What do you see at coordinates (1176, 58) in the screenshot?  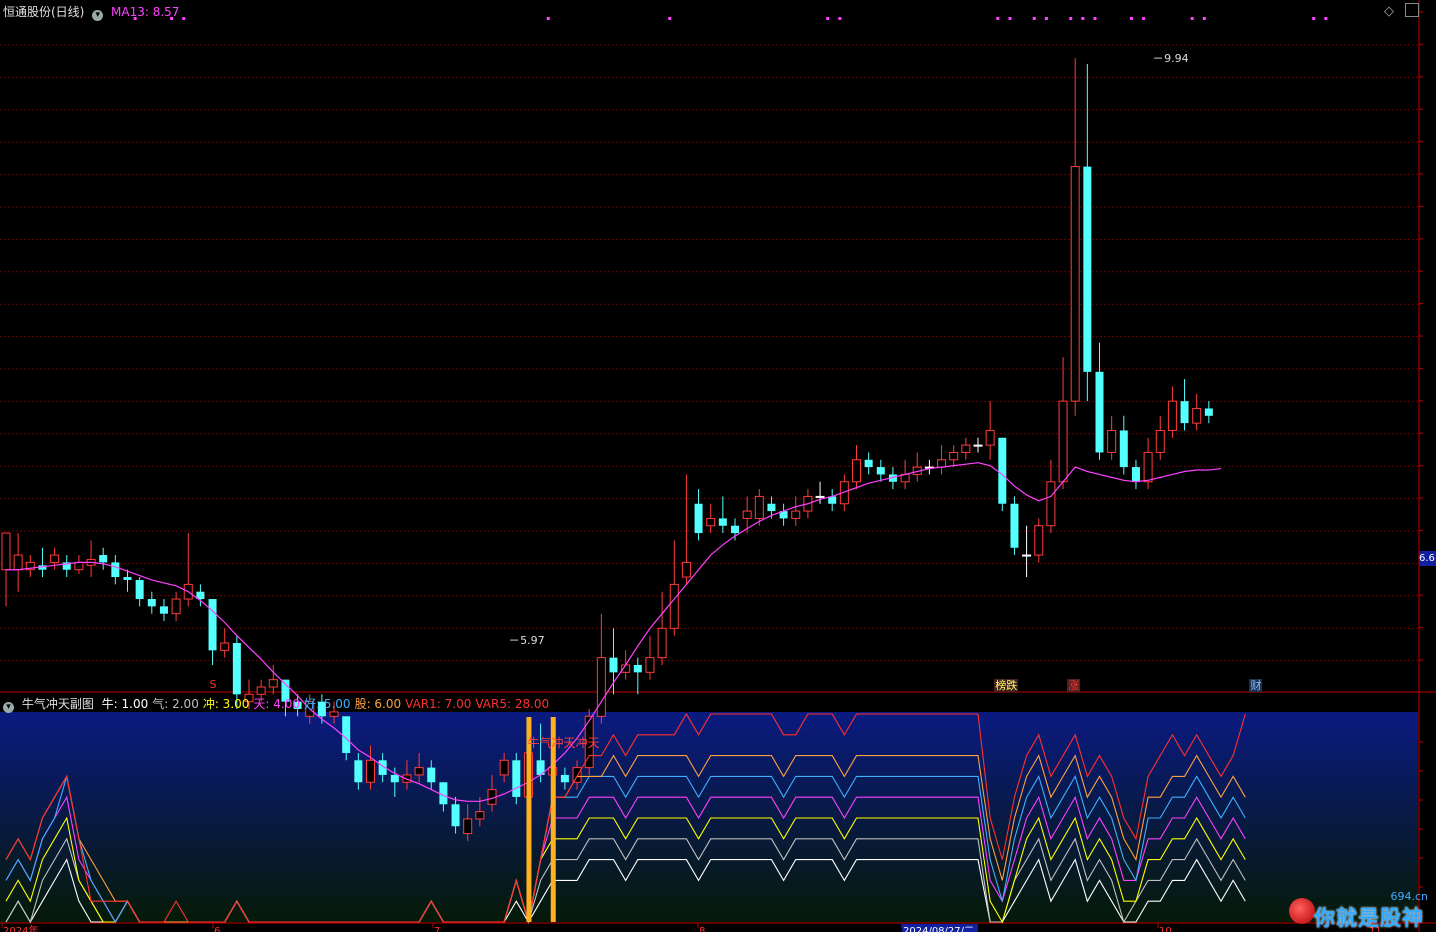 I see `price-annotation: 9.94` at bounding box center [1176, 58].